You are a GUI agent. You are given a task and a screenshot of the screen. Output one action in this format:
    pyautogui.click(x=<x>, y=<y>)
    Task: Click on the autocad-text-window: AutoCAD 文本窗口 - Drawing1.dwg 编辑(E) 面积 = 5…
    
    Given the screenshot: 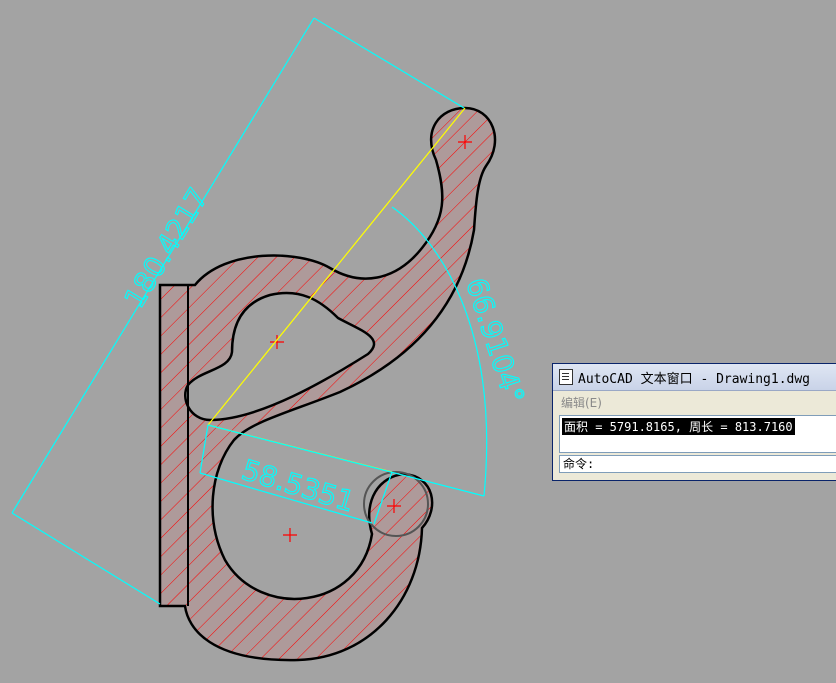 What is the action you would take?
    pyautogui.click(x=694, y=422)
    